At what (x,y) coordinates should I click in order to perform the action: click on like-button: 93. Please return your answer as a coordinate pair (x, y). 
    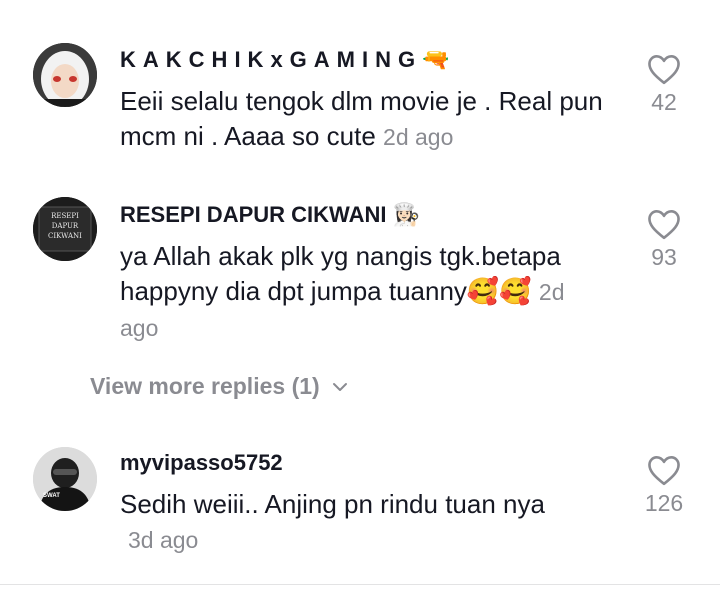
    Looking at the image, I should click on (664, 239).